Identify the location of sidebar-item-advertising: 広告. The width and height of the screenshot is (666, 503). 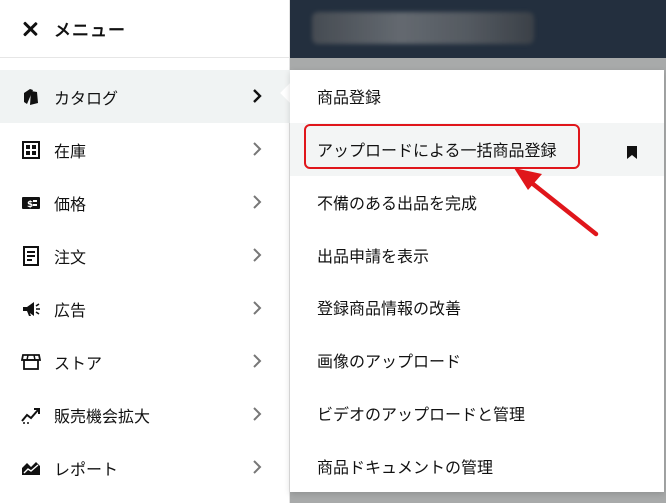
(145, 308).